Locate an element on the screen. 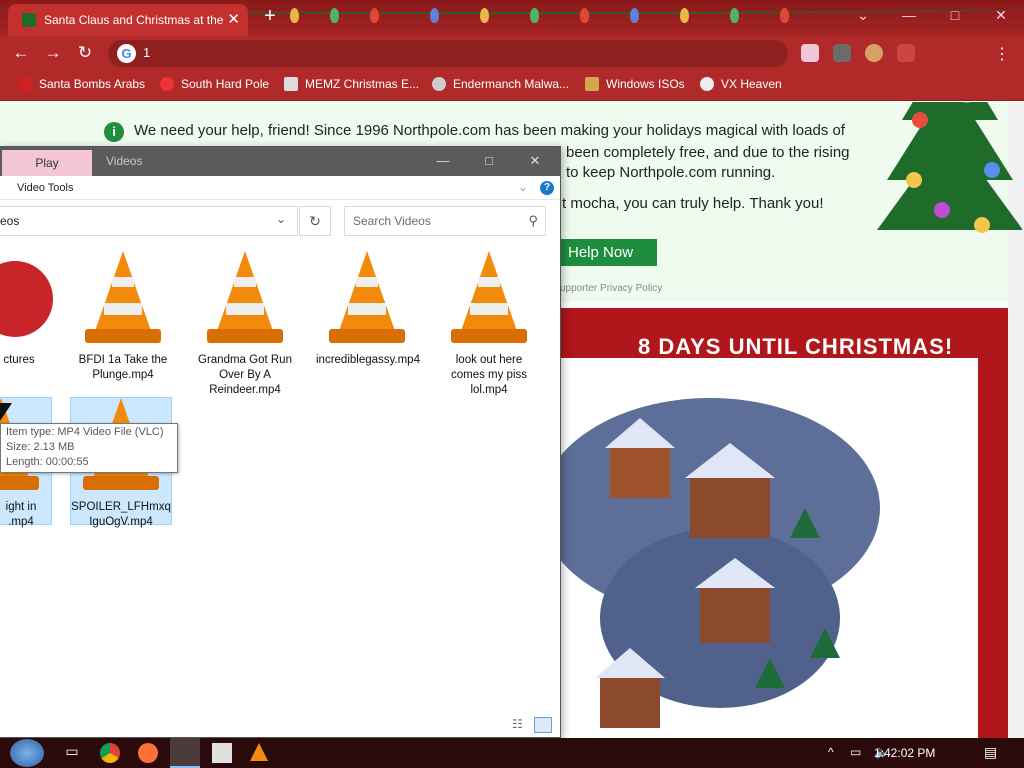 The height and width of the screenshot is (768, 1024). new-tab-button: + is located at coordinates (270, 16).